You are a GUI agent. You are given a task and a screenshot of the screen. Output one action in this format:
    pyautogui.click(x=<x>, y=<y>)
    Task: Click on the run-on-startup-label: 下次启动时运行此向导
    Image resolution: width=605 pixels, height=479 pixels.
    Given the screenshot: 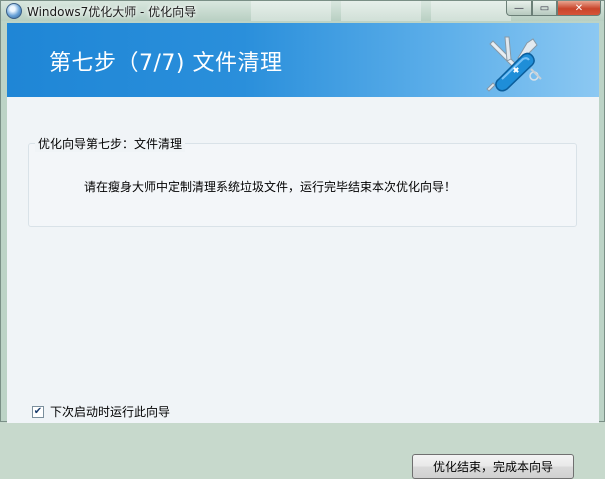 What is the action you would take?
    pyautogui.click(x=110, y=411)
    